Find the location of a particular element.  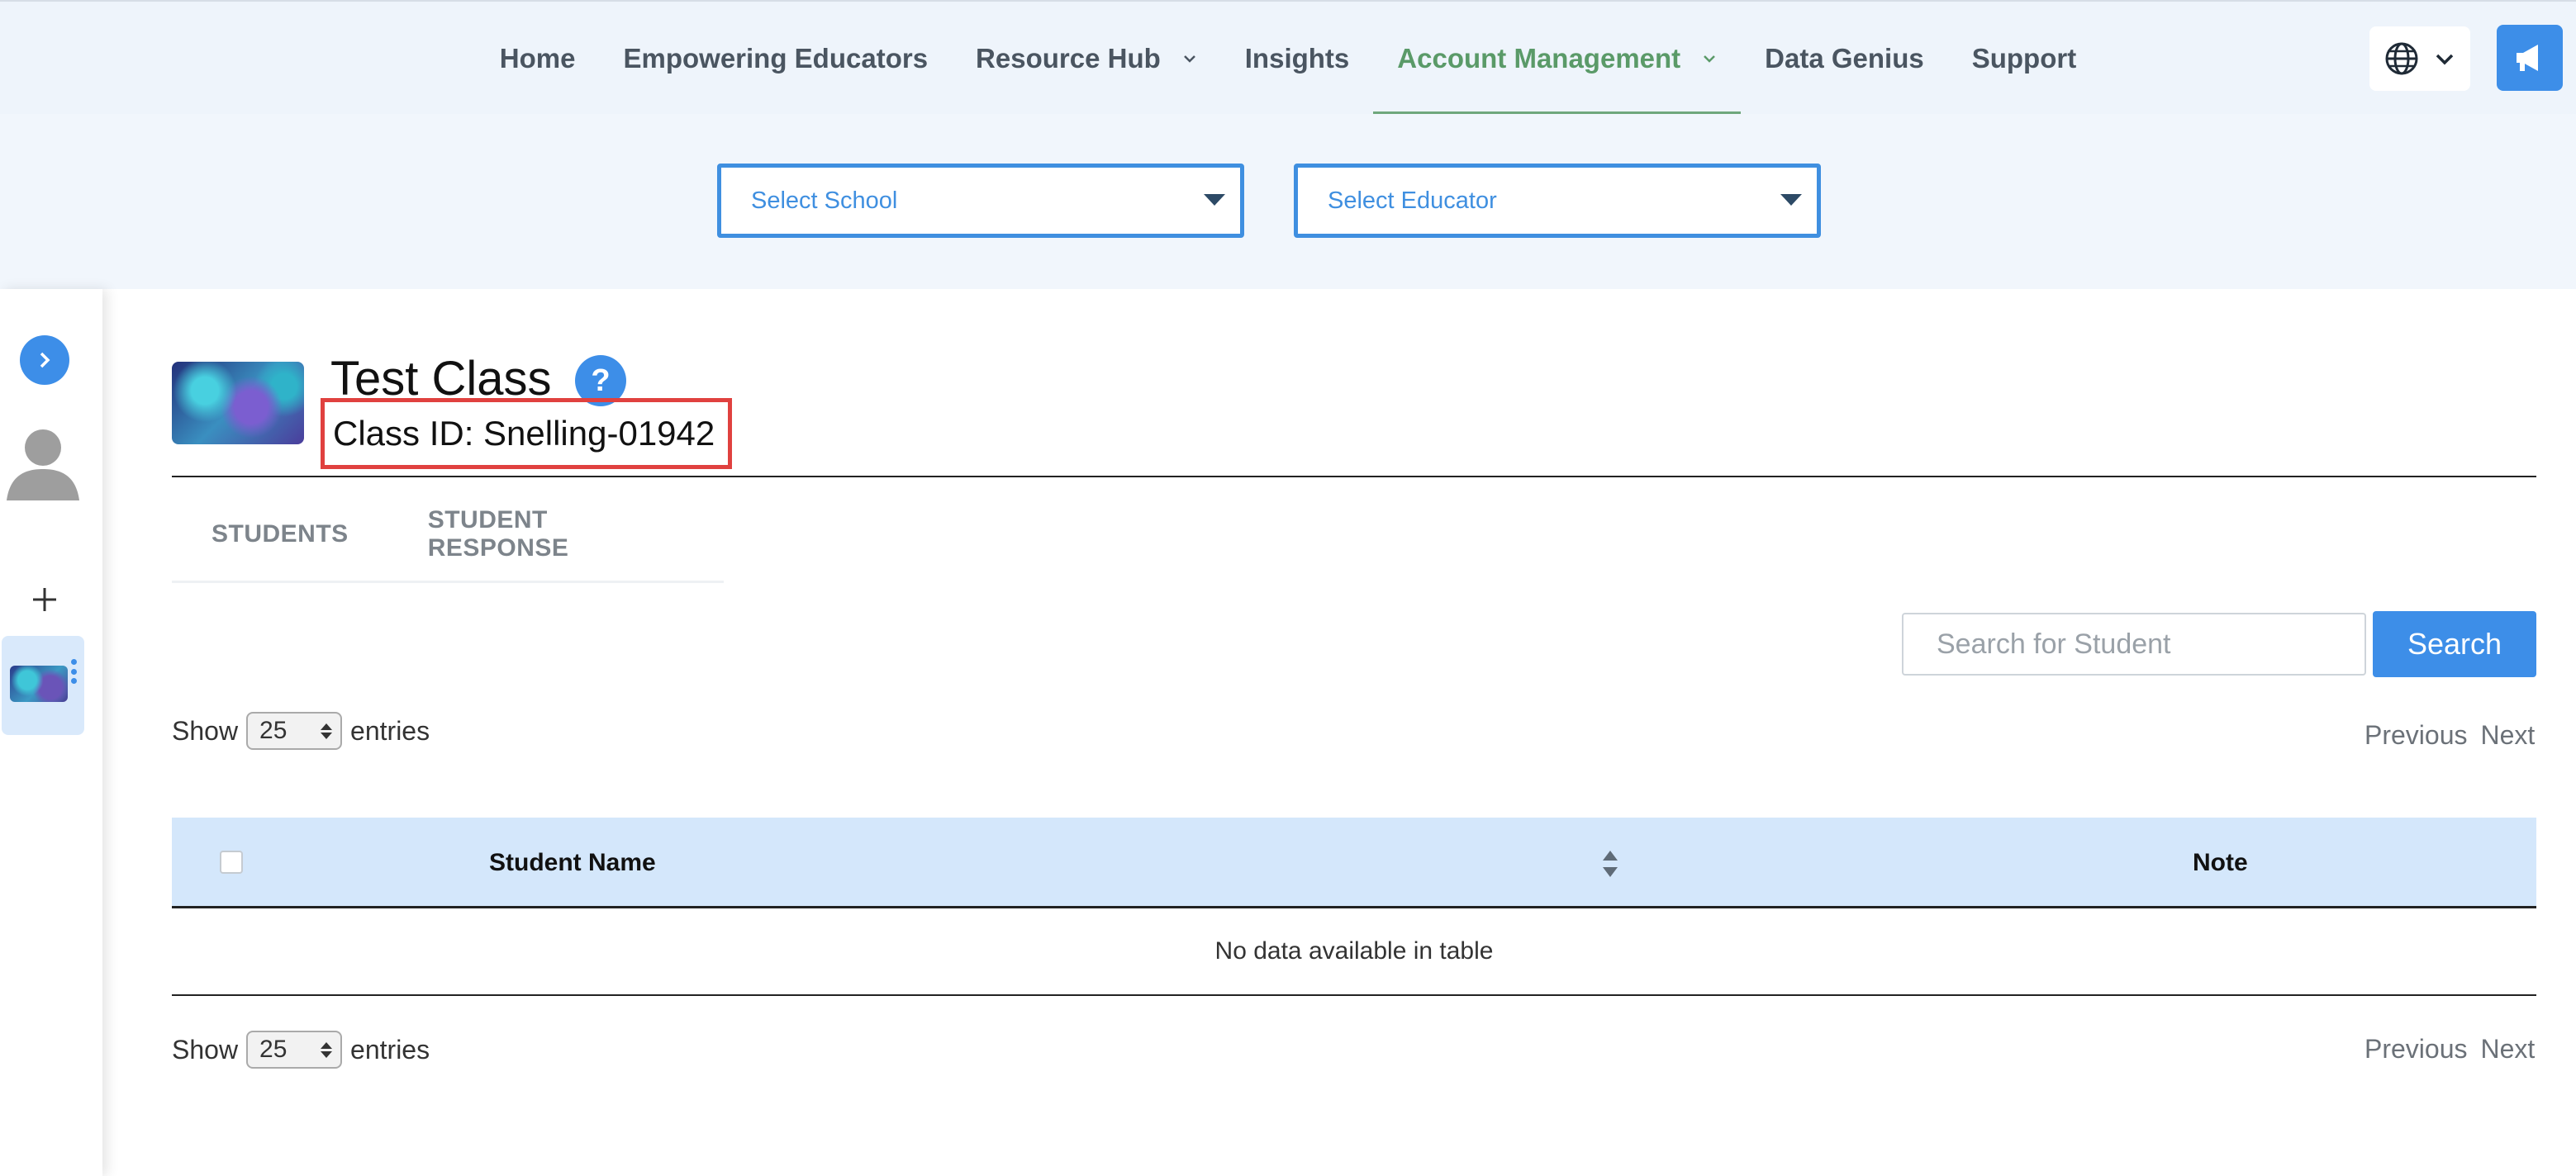

class-tabs: STUDENTS STUDENT RESPONSE is located at coordinates (448, 544).